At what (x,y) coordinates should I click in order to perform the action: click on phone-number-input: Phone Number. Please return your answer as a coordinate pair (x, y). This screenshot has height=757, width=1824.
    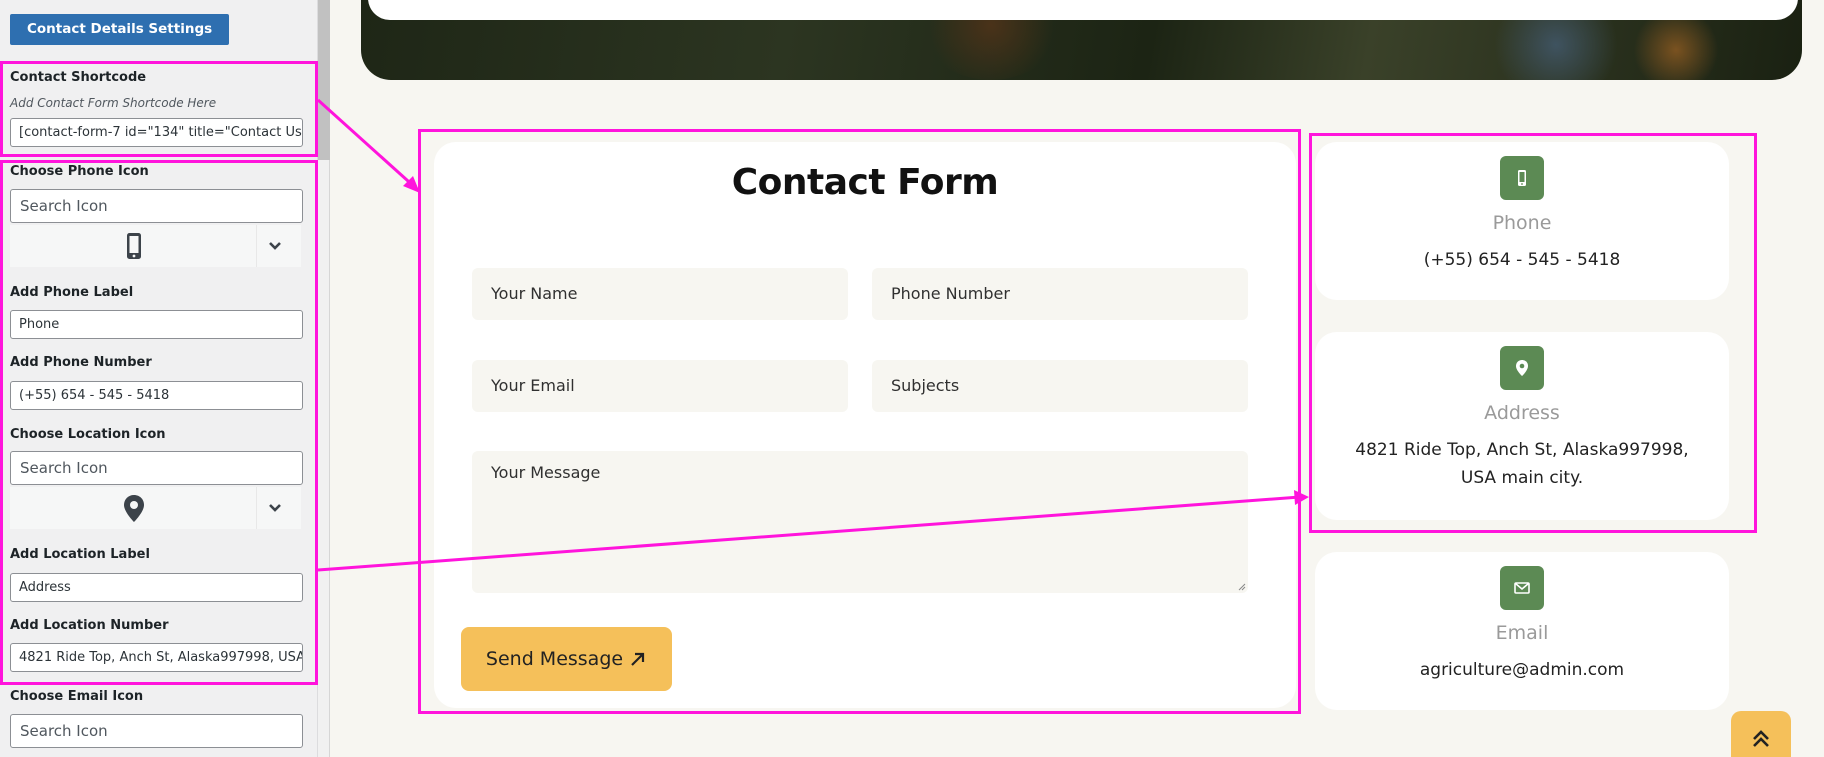
    Looking at the image, I should click on (1060, 294).